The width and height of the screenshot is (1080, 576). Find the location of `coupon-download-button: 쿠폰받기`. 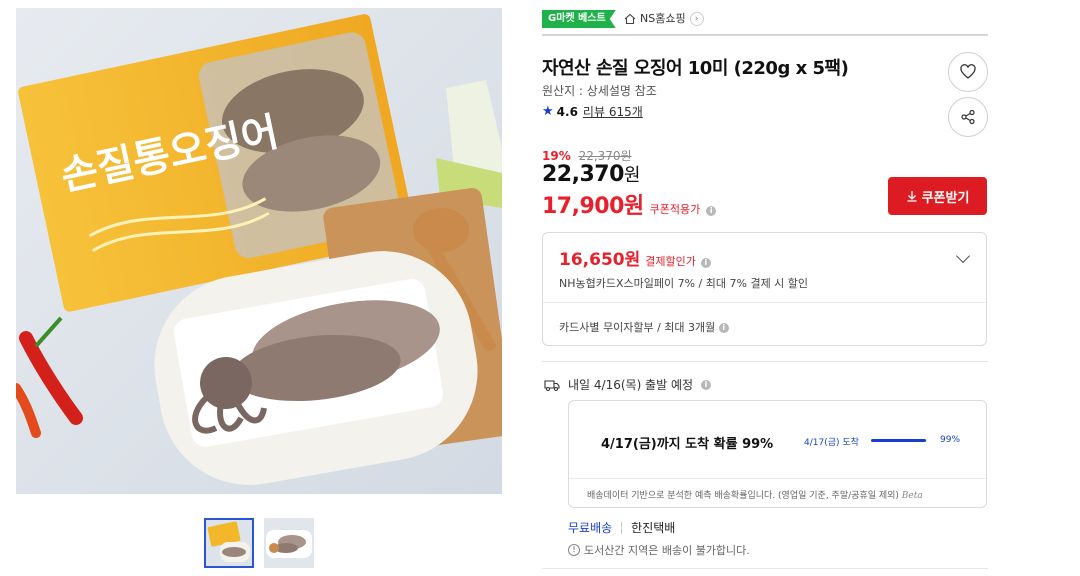

coupon-download-button: 쿠폰받기 is located at coordinates (937, 196).